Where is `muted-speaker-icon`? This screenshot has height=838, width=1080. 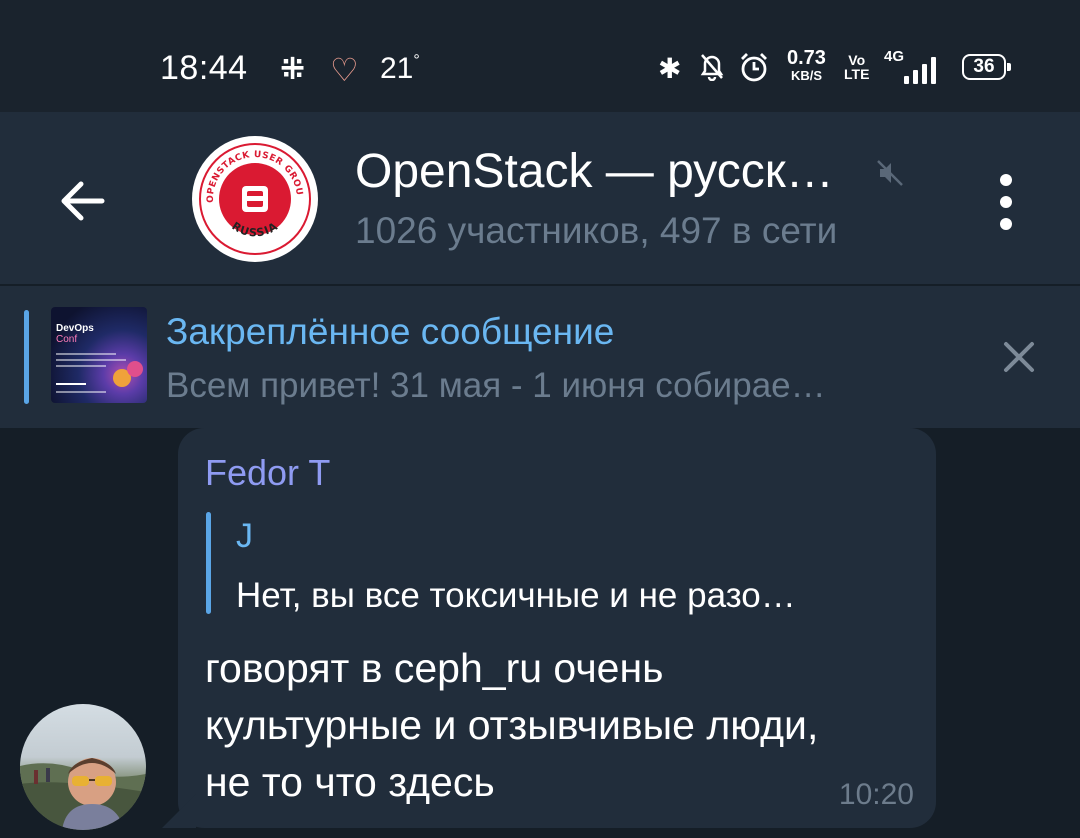
muted-speaker-icon is located at coordinates (890, 176).